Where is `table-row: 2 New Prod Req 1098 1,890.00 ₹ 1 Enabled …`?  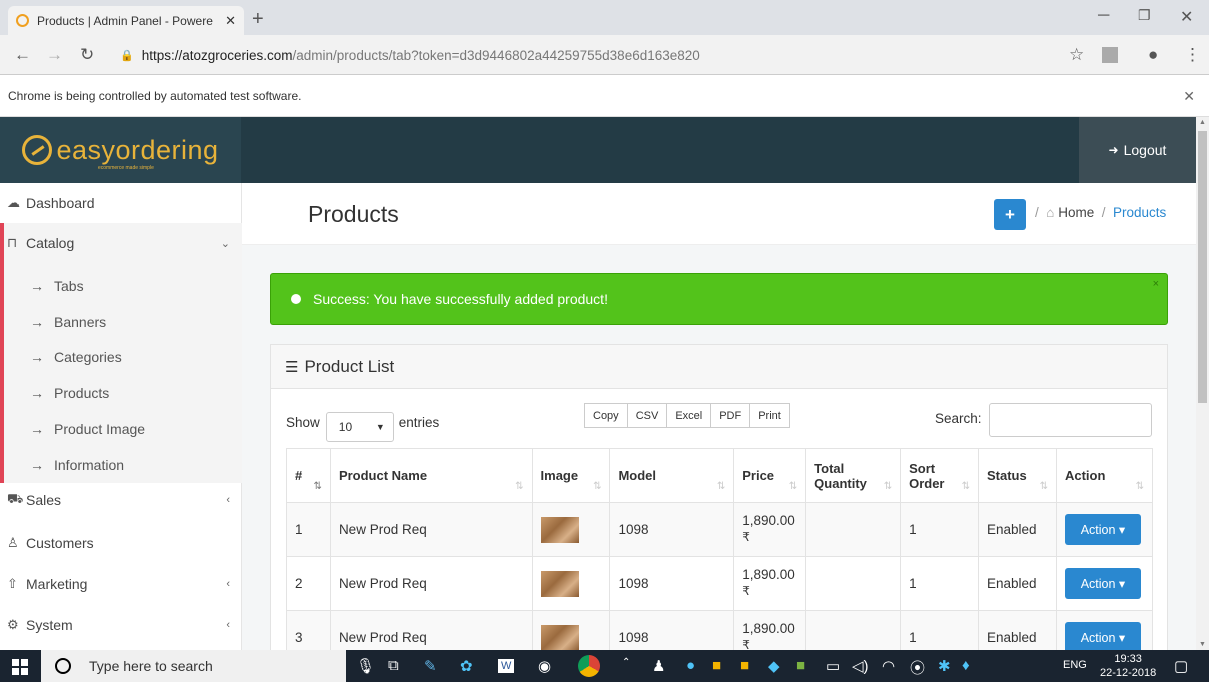
table-row: 2 New Prod Req 1098 1,890.00 ₹ 1 Enabled … is located at coordinates (720, 583).